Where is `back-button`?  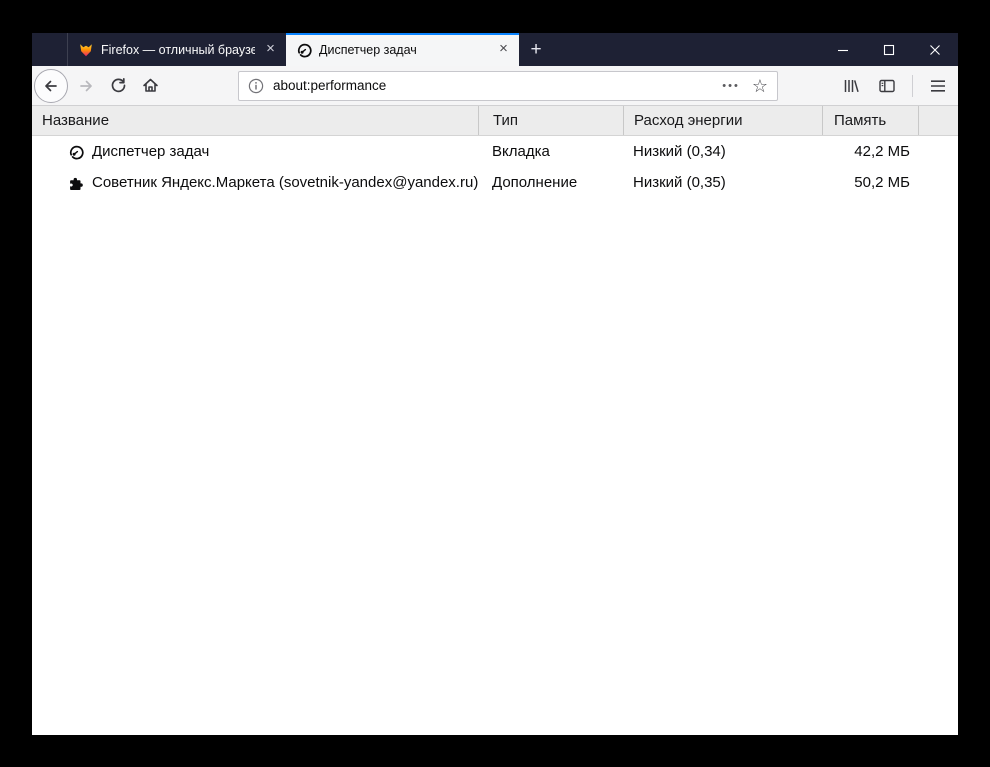 back-button is located at coordinates (51, 85).